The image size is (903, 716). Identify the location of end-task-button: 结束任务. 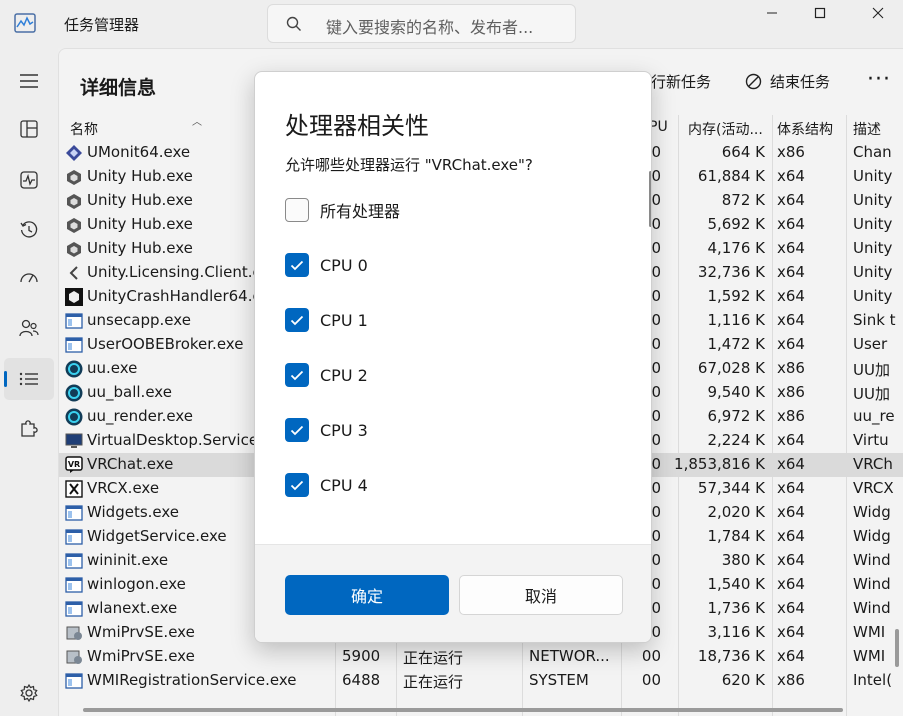
(787, 81).